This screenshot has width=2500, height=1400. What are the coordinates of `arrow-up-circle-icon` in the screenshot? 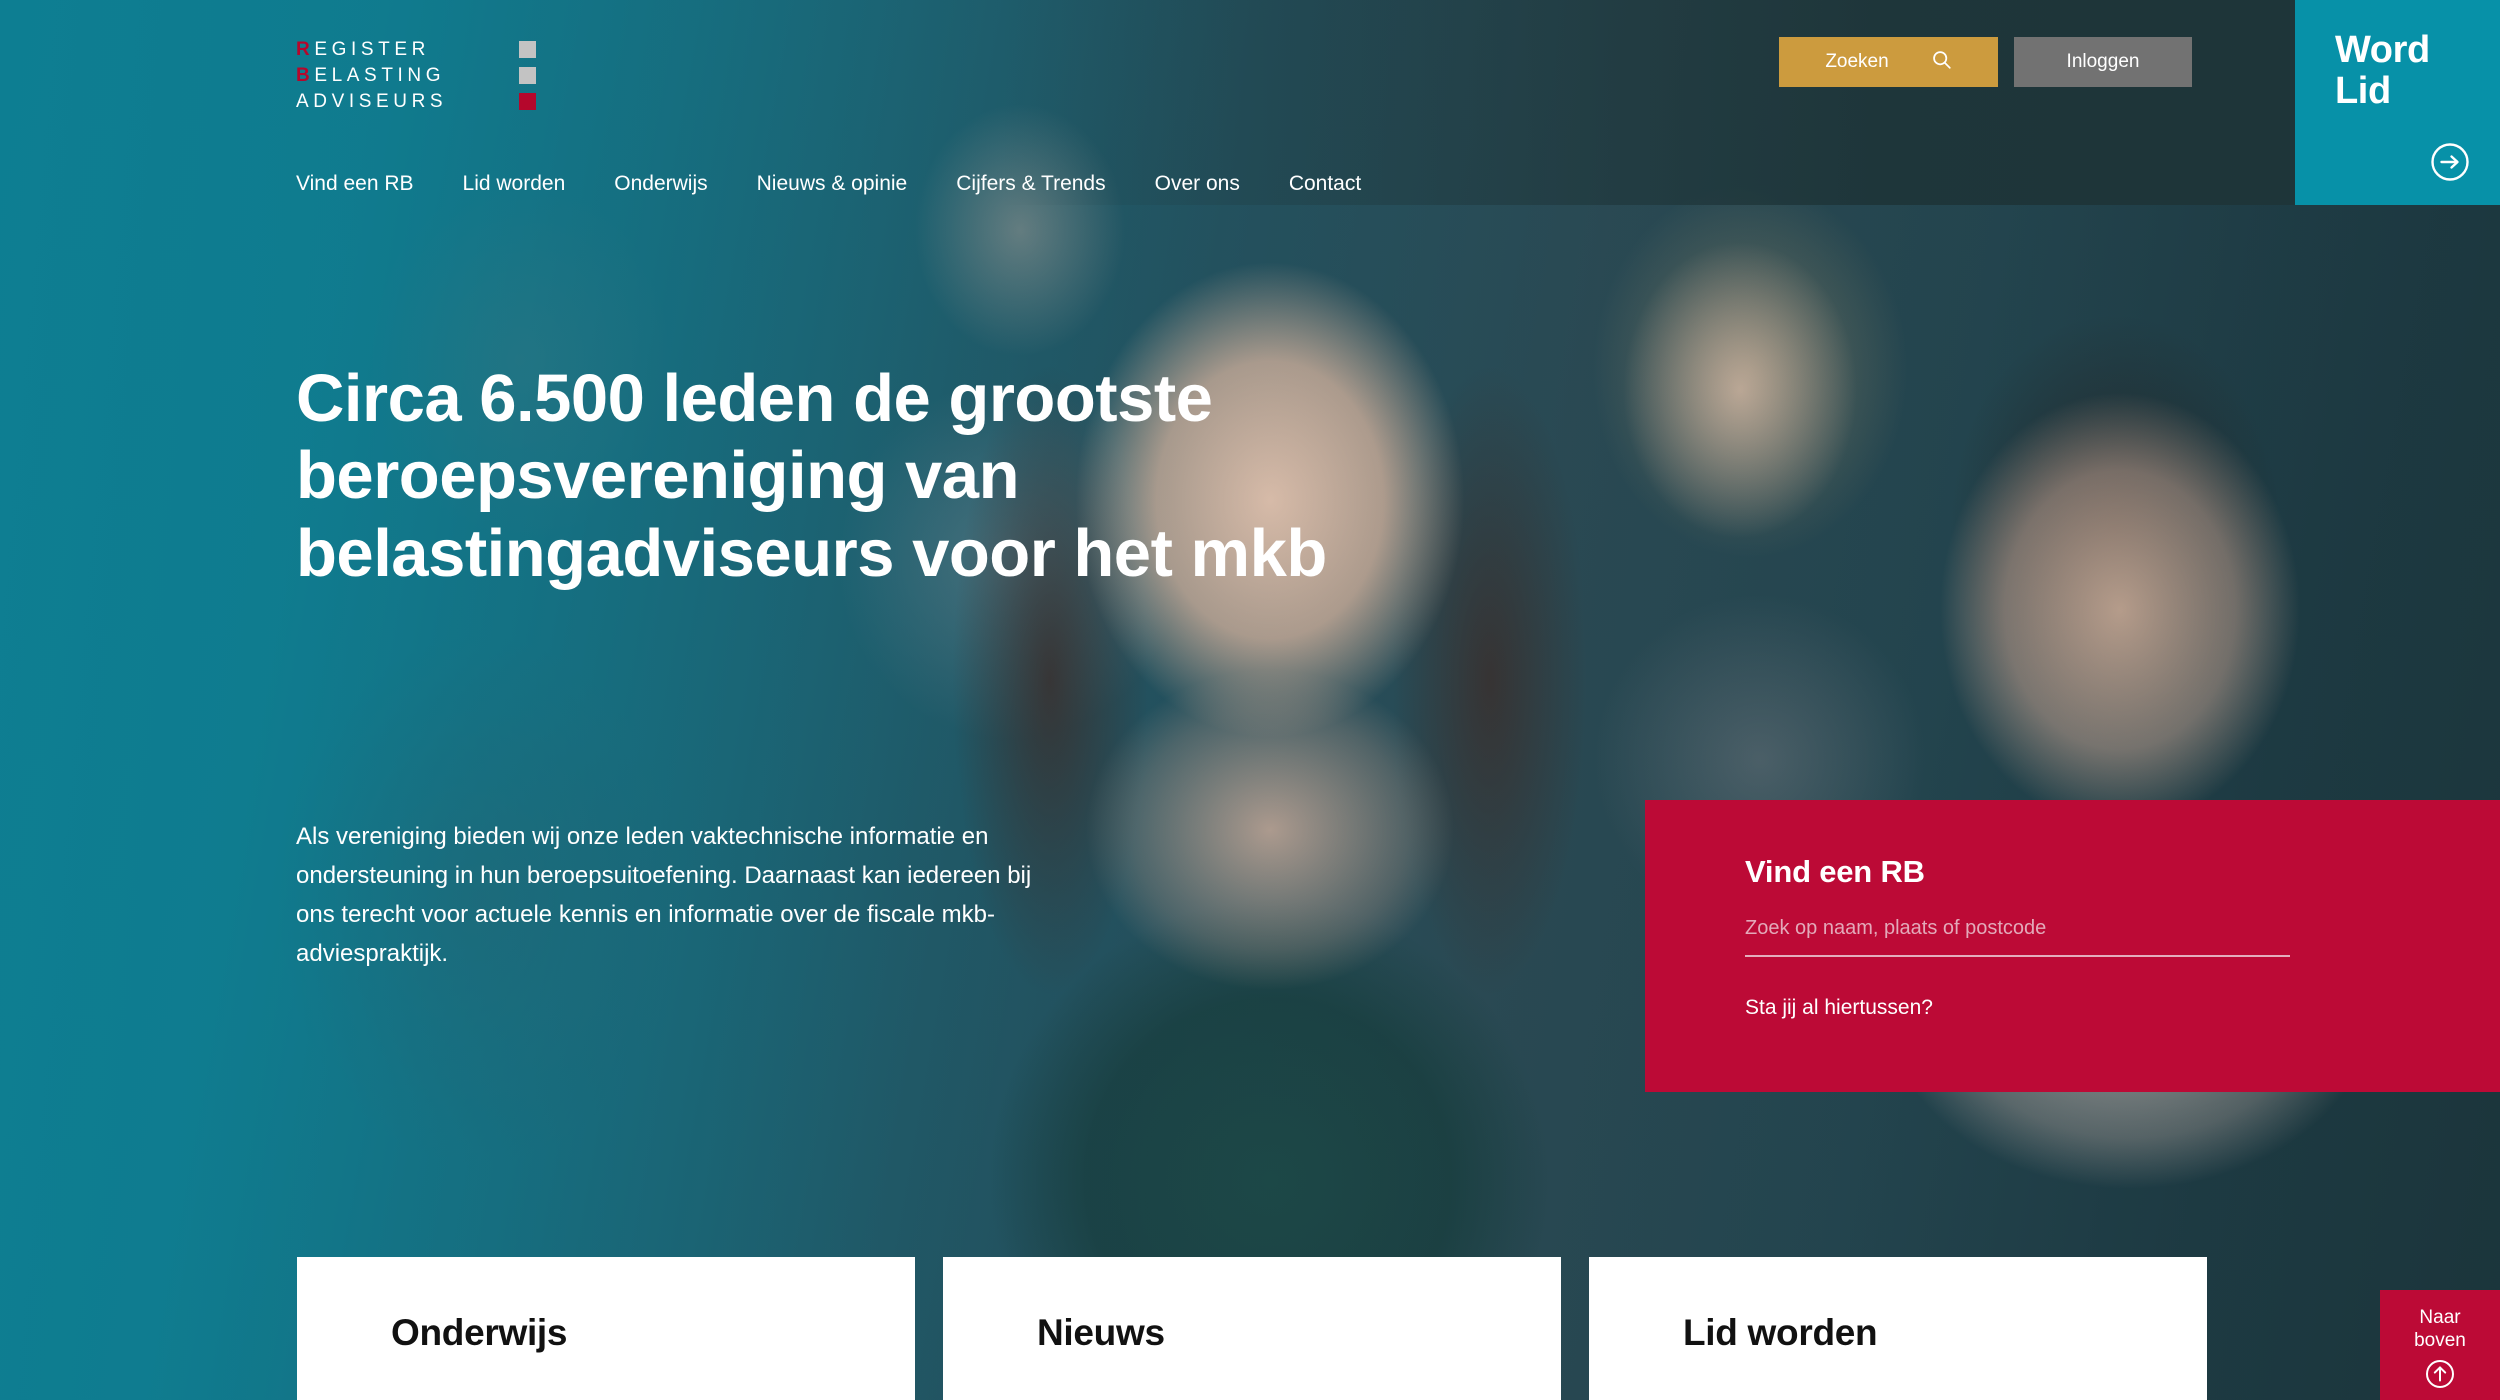 It's located at (2440, 1374).